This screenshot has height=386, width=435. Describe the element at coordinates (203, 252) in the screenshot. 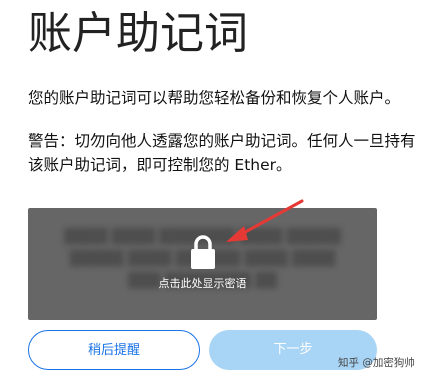

I see `lock-icon` at that location.